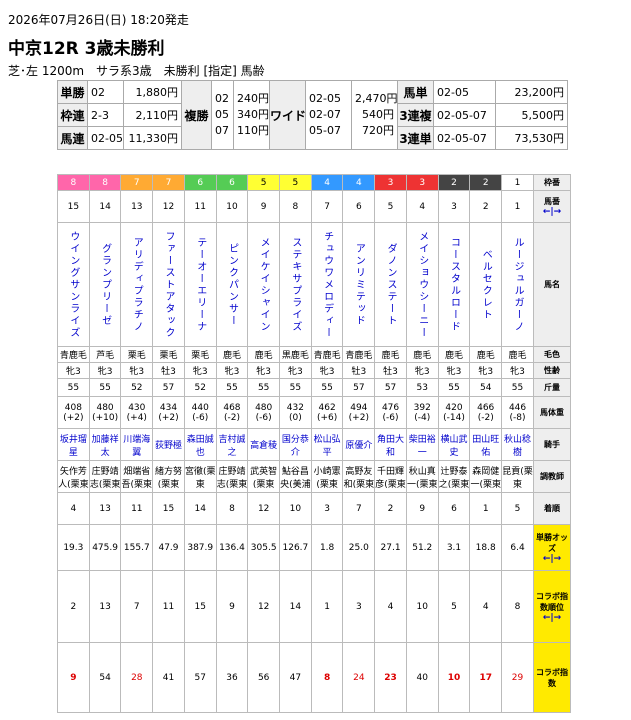  What do you see at coordinates (325, 130) in the screenshot?
I see `wide-combo-3: 05-07` at bounding box center [325, 130].